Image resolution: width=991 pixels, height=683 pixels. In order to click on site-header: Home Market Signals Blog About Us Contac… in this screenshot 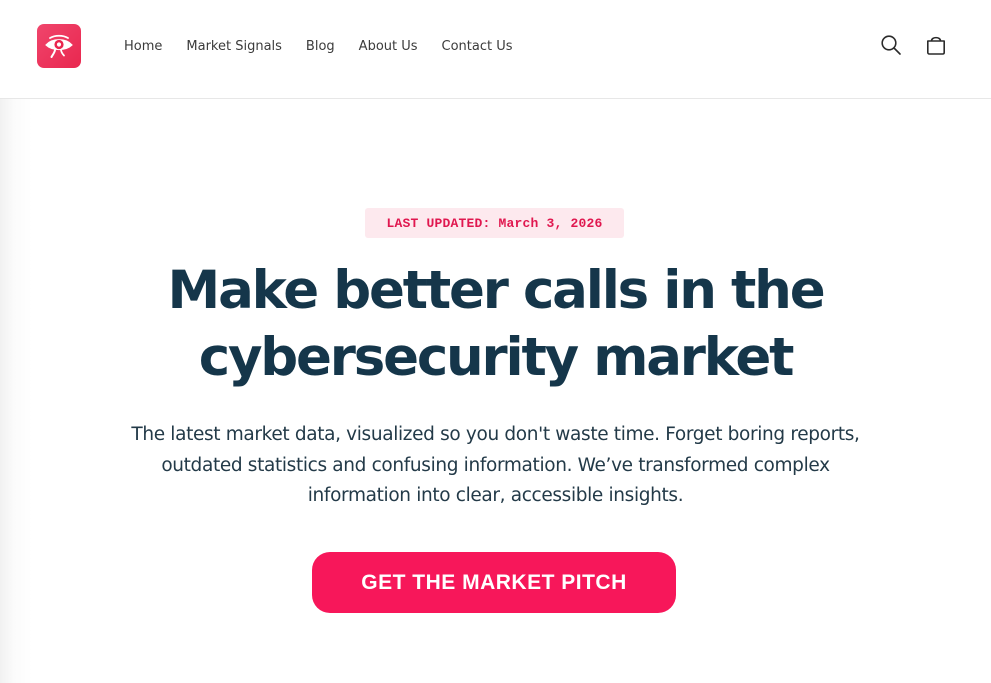, I will do `click(495, 49)`.